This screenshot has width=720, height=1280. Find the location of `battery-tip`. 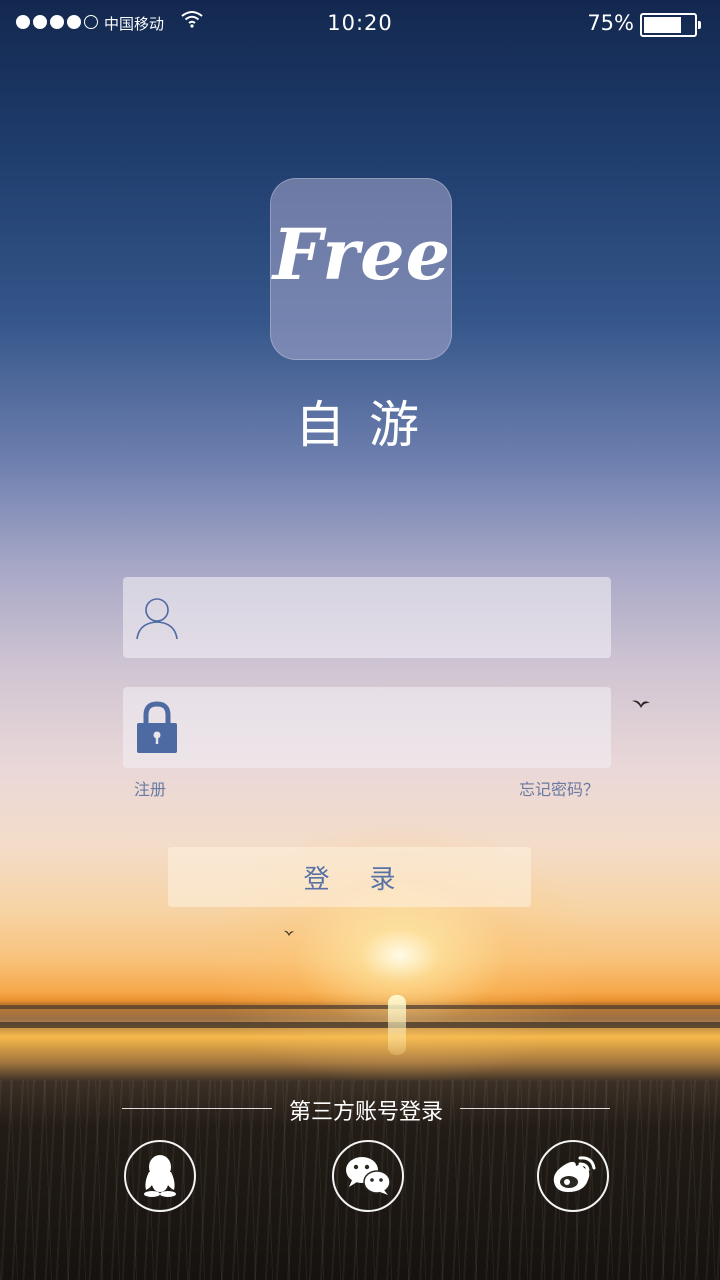

battery-tip is located at coordinates (699, 25).